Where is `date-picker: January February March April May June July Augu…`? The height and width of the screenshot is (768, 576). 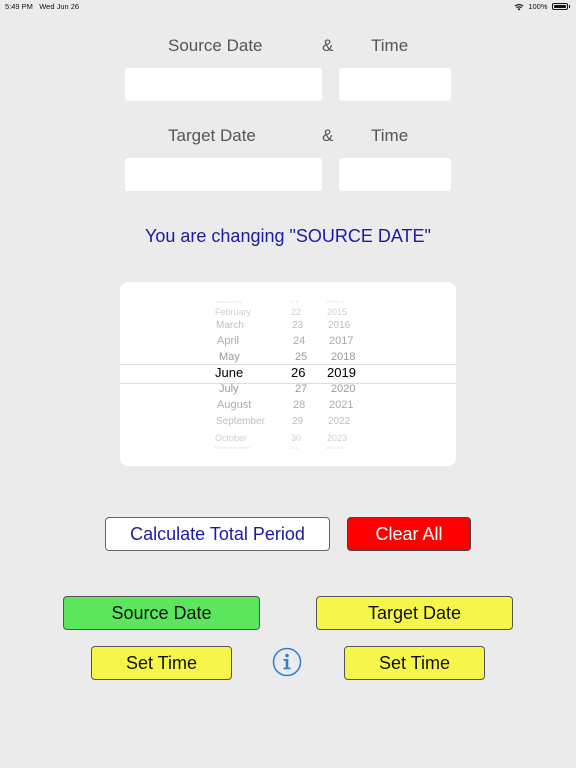
date-picker: January February March April May June July Augu… is located at coordinates (288, 374).